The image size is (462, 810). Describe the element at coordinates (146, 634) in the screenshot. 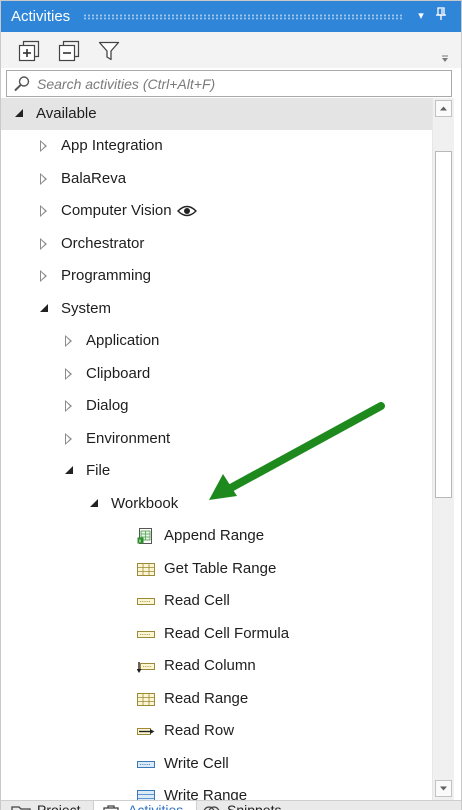

I see `read-cell-formula-icon` at that location.